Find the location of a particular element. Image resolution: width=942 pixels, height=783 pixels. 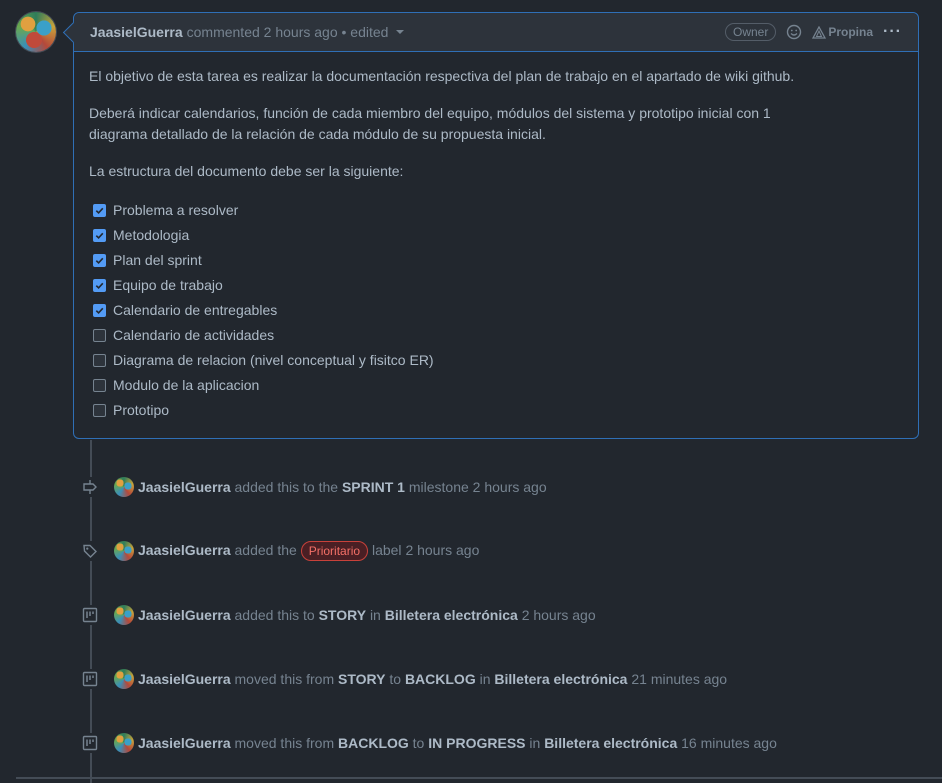

column-name: IN PROGRESS is located at coordinates (477, 743).